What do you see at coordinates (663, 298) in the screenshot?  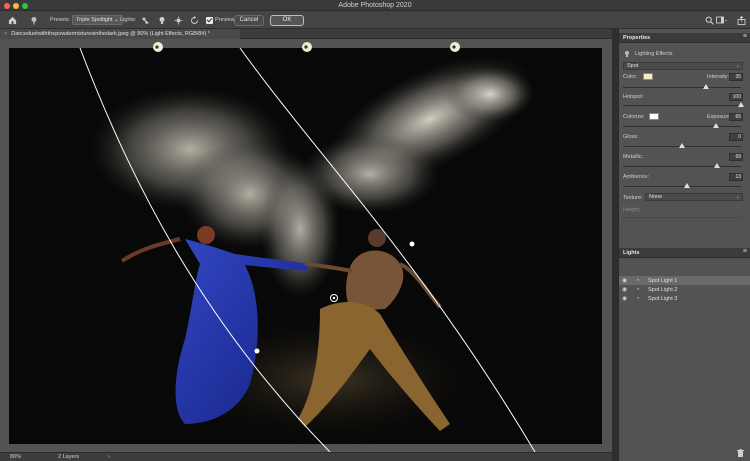 I see `light-label: Spot Light 3` at bounding box center [663, 298].